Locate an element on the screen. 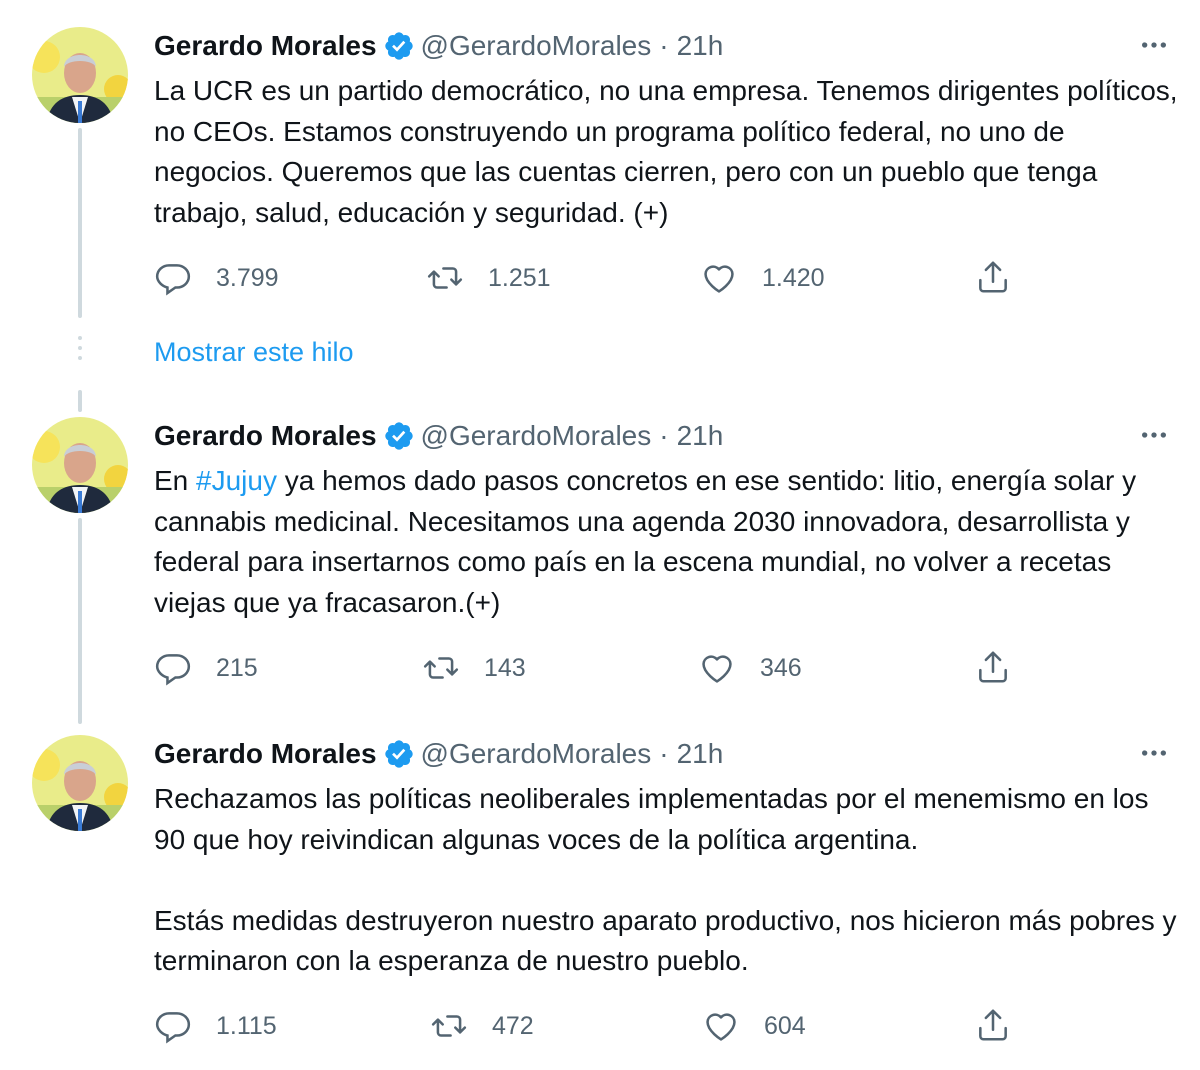  retweet-button: 472 is located at coordinates (482, 1026).